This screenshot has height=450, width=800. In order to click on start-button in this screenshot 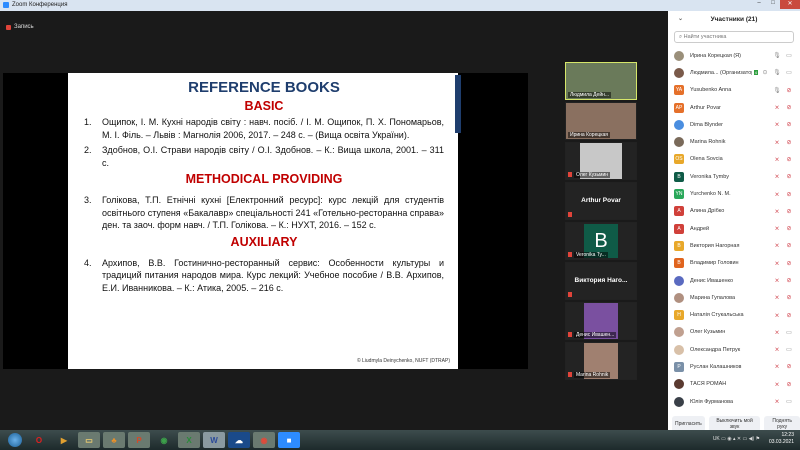, I will do `click(15, 440)`.